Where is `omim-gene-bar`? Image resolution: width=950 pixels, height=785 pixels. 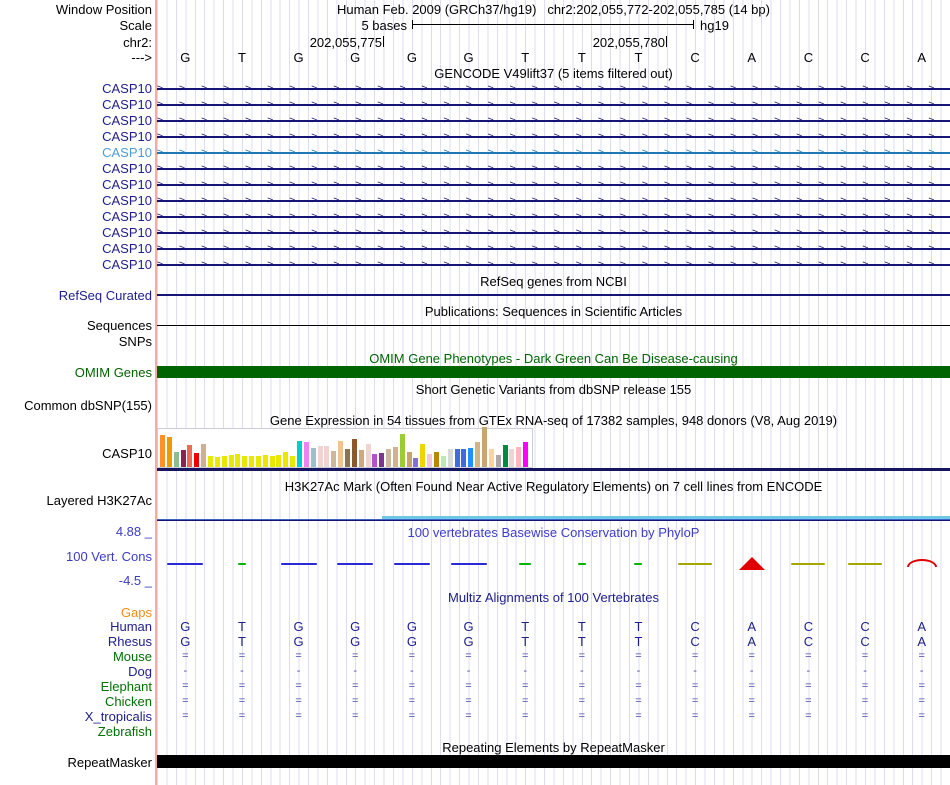 omim-gene-bar is located at coordinates (553, 372).